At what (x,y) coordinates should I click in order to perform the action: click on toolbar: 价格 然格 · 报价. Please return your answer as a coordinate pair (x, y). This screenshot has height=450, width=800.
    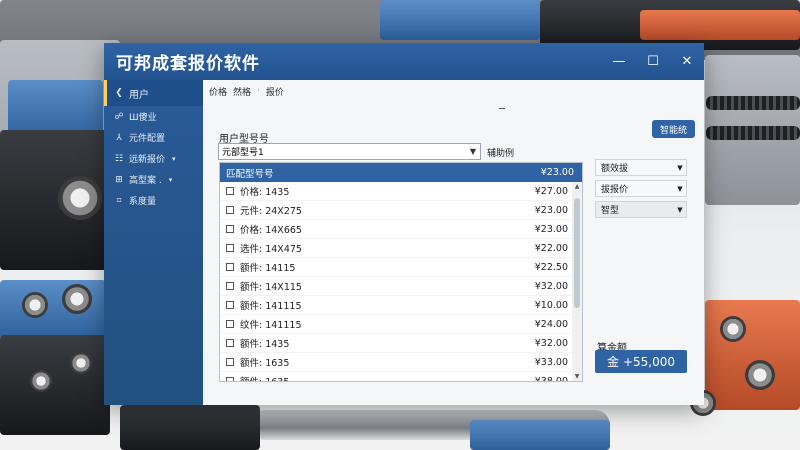
    Looking at the image, I should click on (453, 91).